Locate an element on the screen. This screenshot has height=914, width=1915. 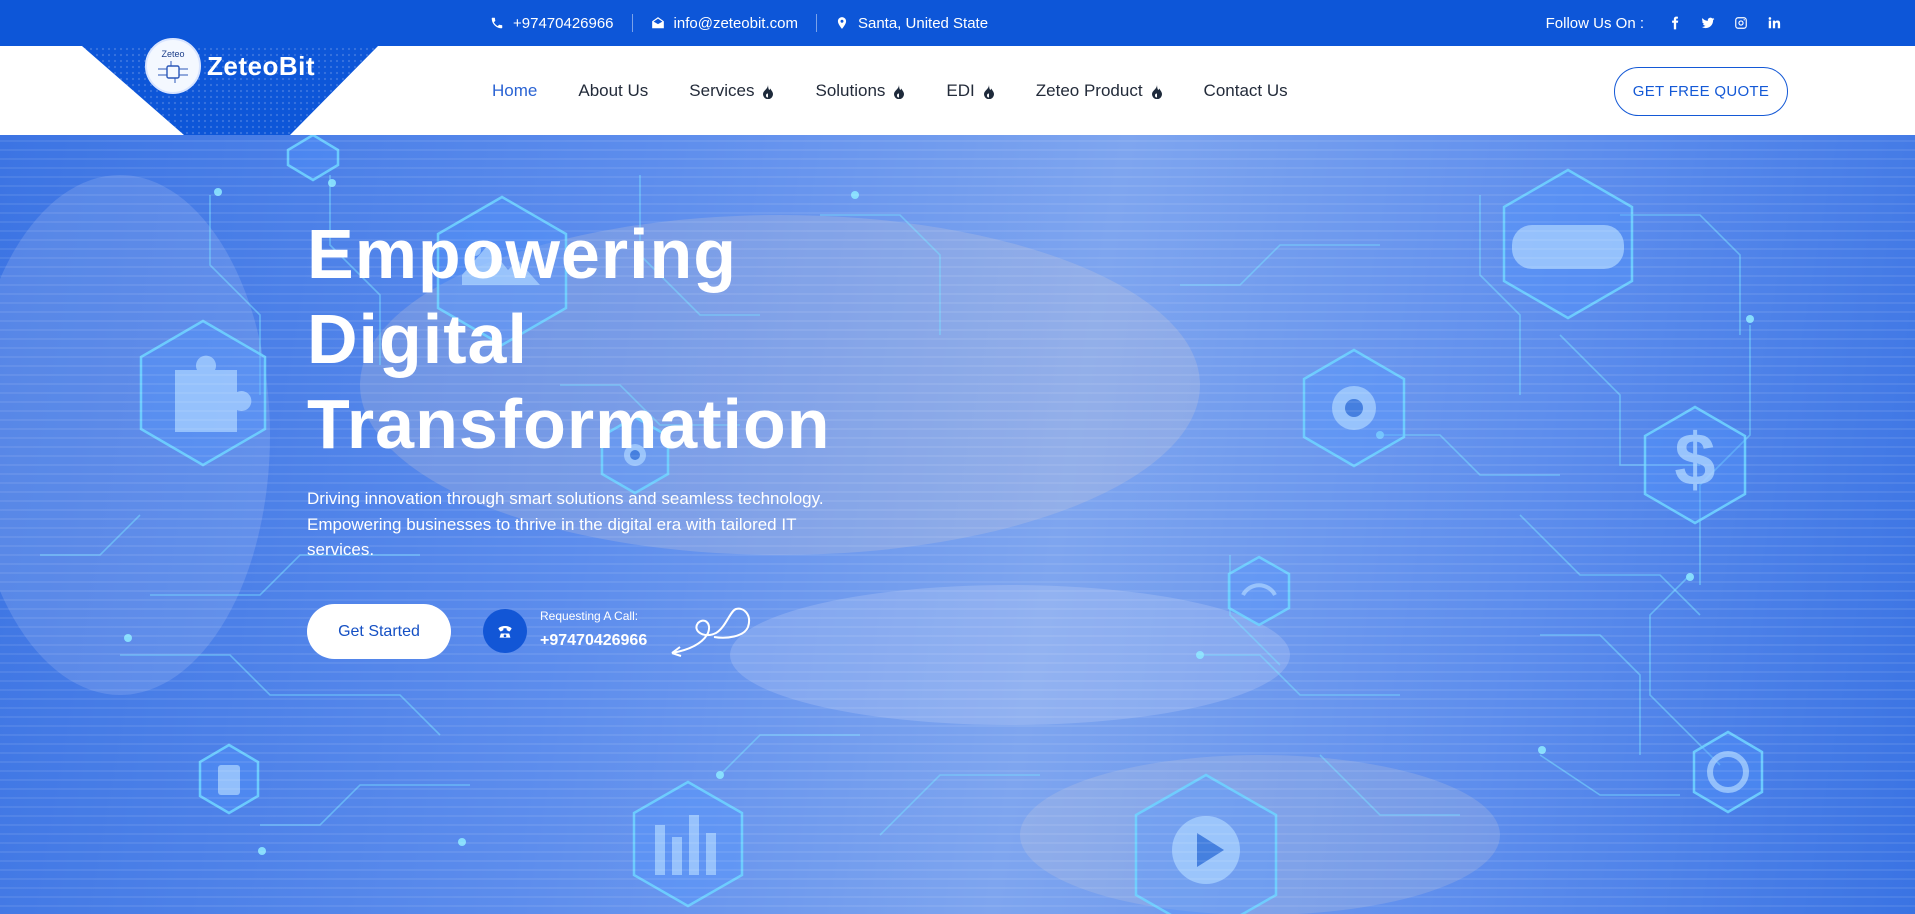
location-contact: Santa, United State is located at coordinates (911, 23).